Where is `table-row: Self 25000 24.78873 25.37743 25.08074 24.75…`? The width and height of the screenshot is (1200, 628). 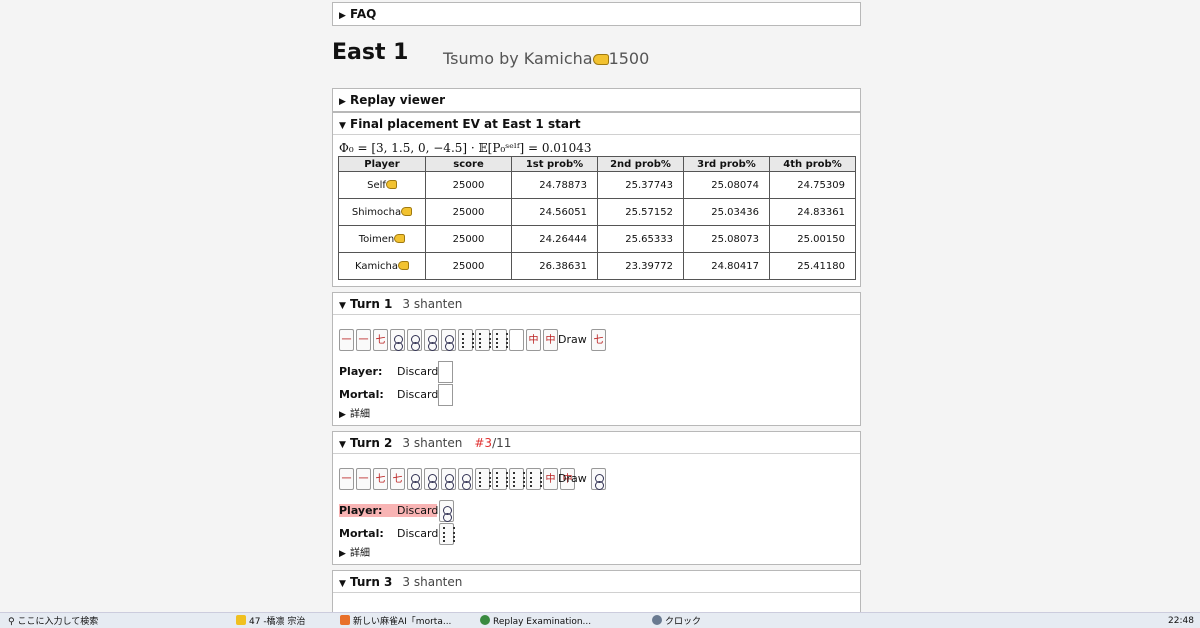
table-row: Self 25000 24.78873 25.37743 25.08074 24.75… is located at coordinates (597, 185).